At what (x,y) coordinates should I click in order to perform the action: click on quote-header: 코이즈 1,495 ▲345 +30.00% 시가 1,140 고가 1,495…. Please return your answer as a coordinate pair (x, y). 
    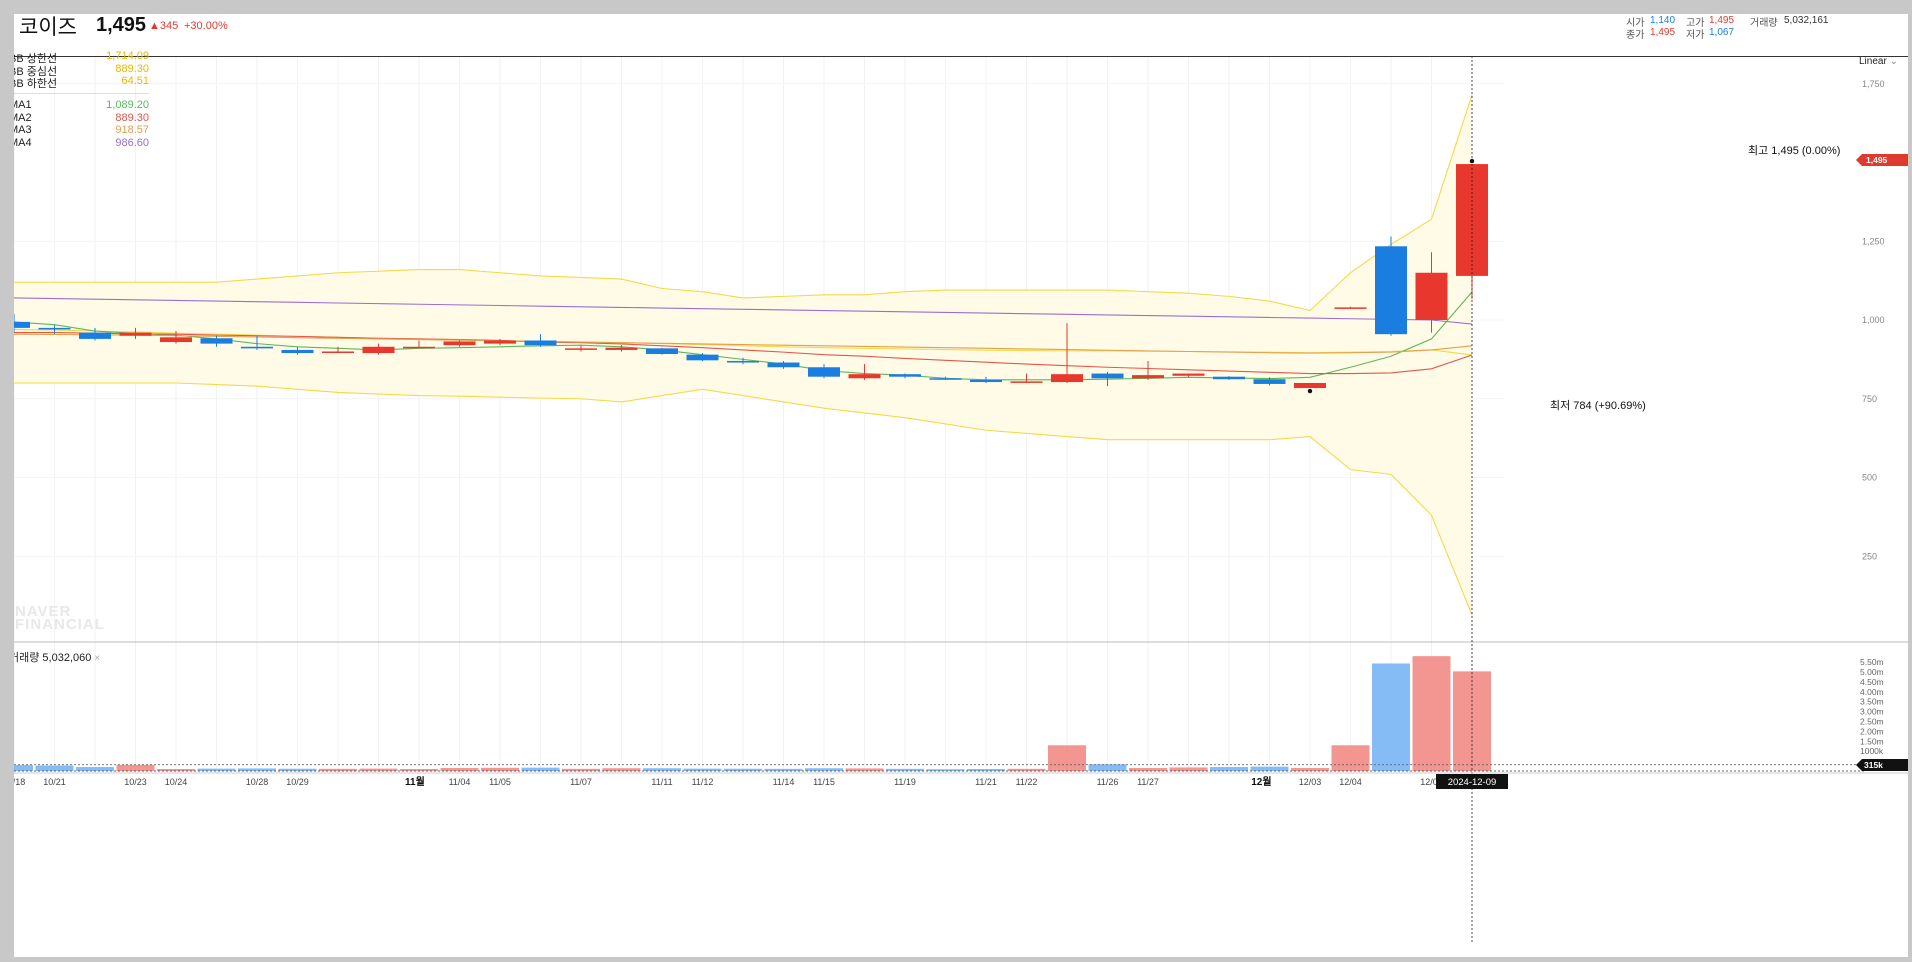
    Looking at the image, I should click on (961, 35).